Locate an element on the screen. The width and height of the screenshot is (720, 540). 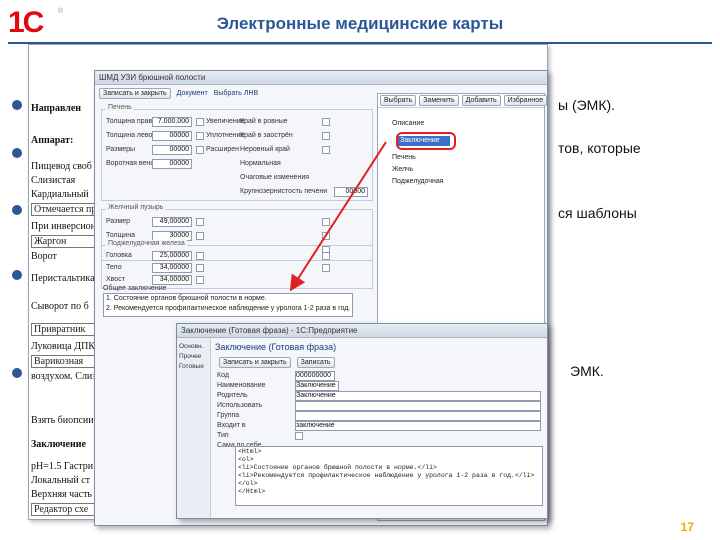
use-field is located at coordinates (418, 406).